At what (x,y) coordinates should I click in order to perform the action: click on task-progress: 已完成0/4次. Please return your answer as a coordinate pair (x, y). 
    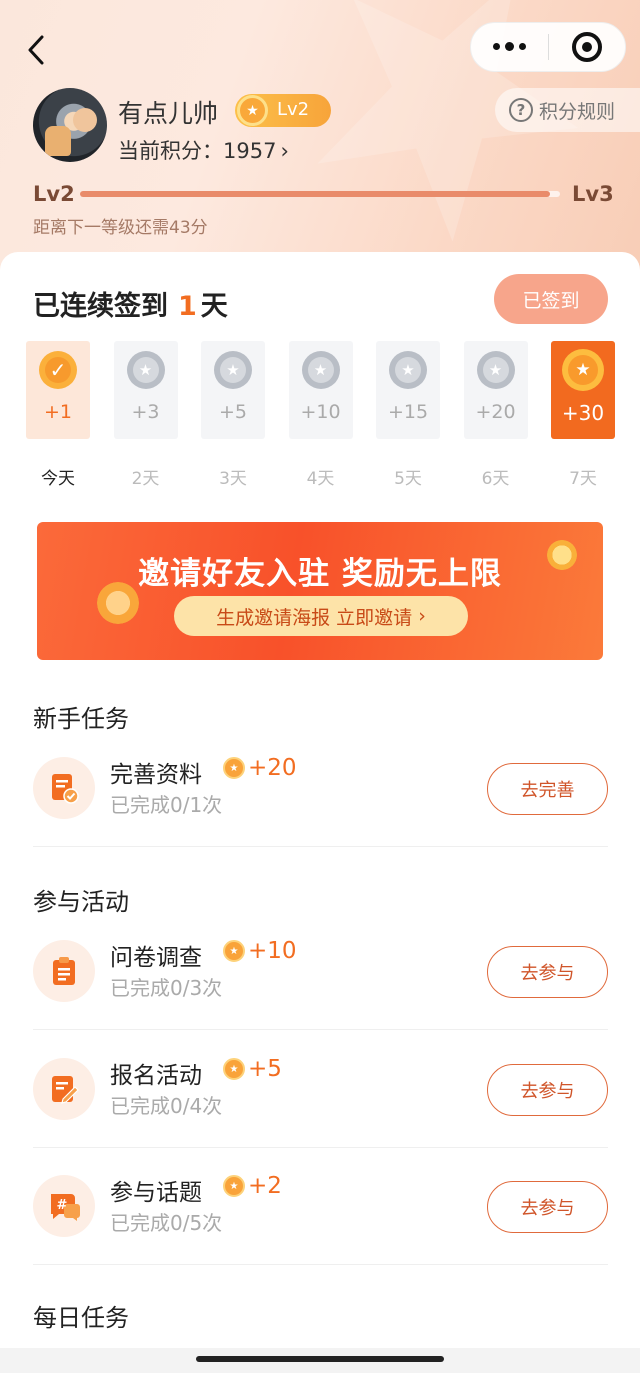
    Looking at the image, I should click on (166, 1106).